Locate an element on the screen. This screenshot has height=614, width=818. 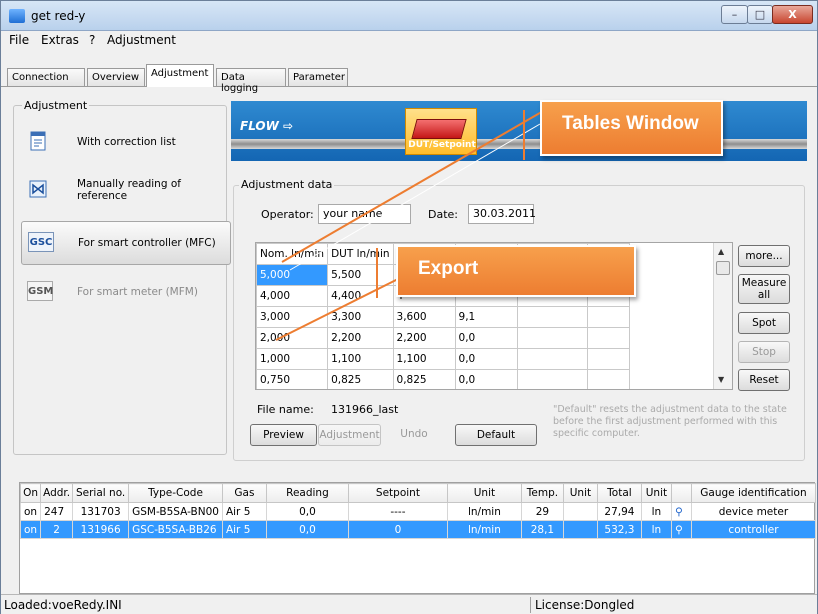
table-cell: 2,000 is located at coordinates (292, 338).